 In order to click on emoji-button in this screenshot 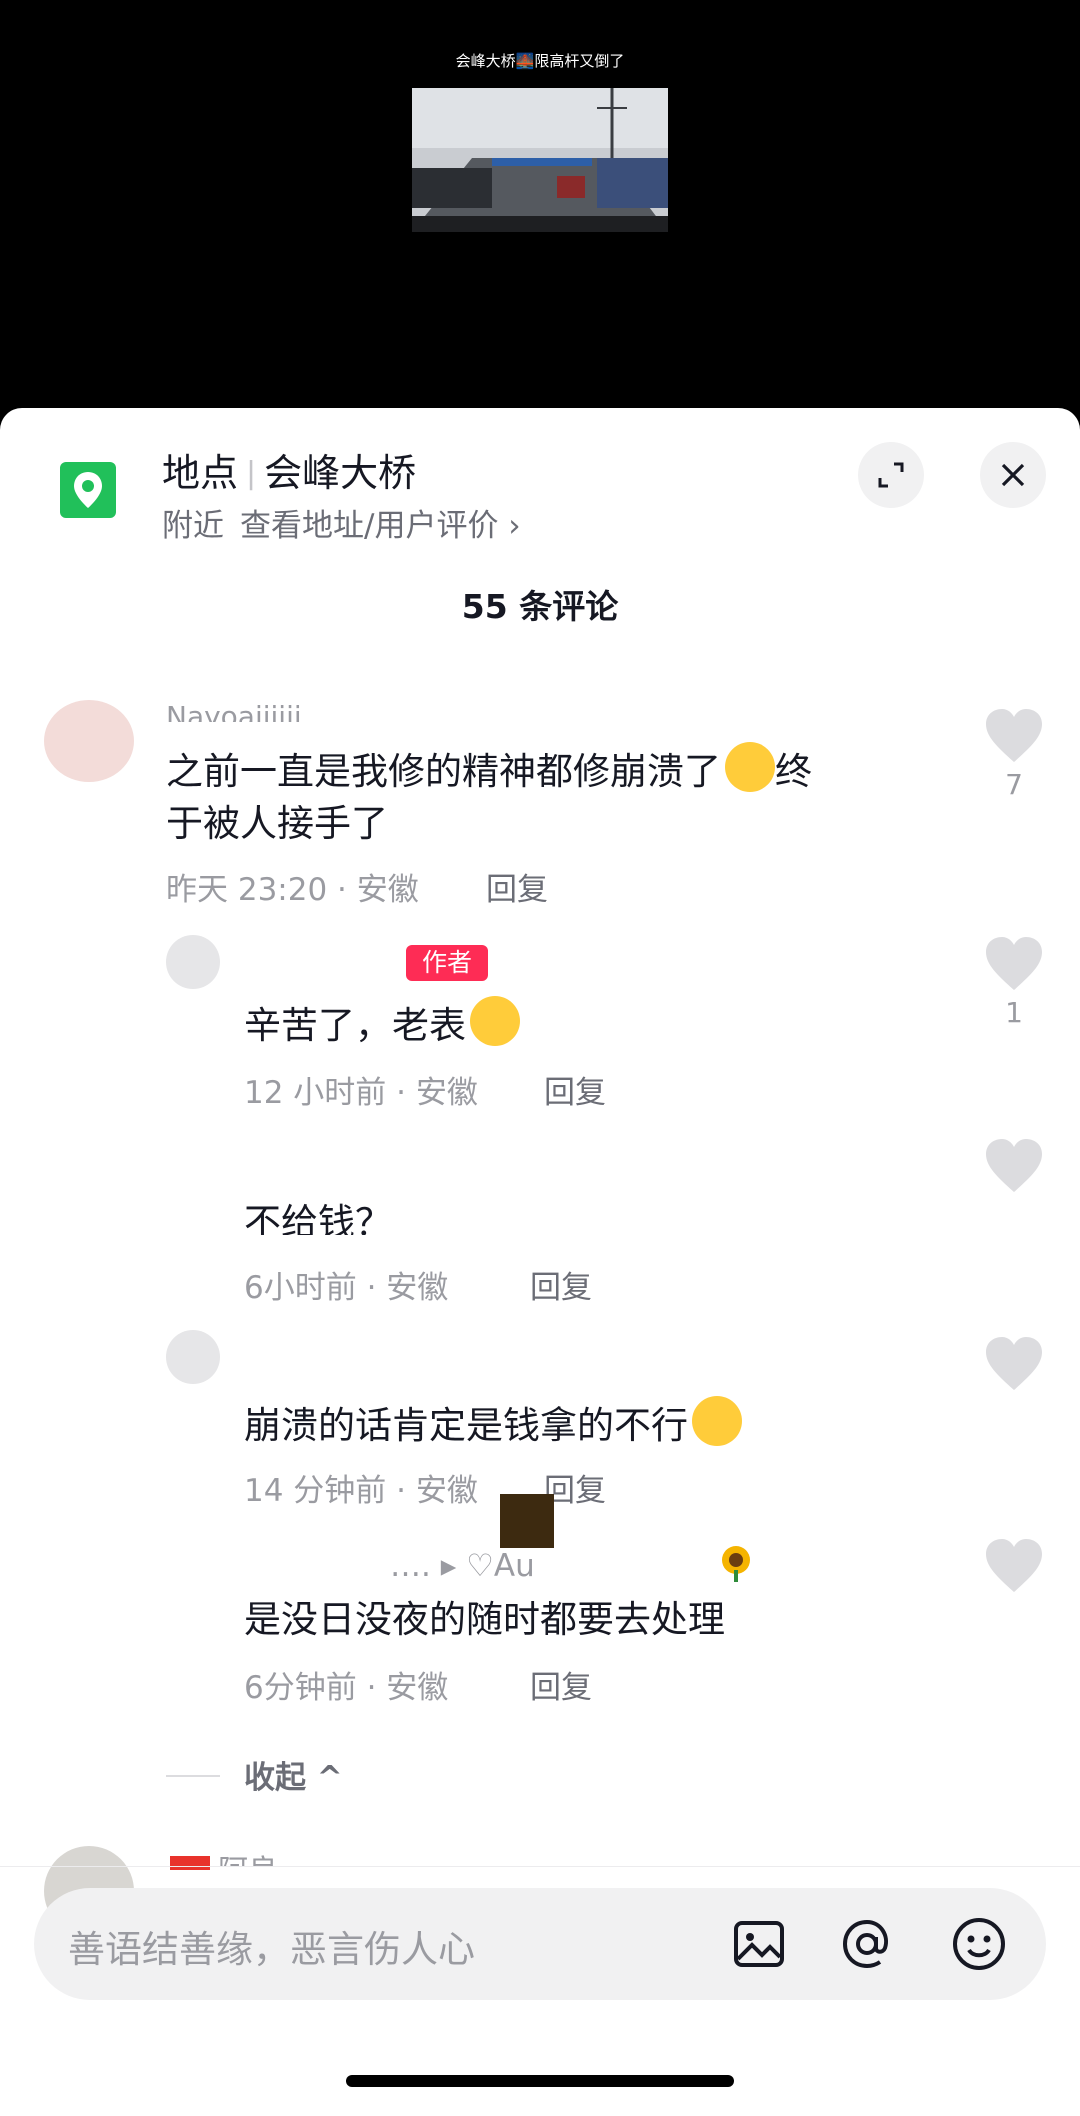, I will do `click(979, 1944)`.